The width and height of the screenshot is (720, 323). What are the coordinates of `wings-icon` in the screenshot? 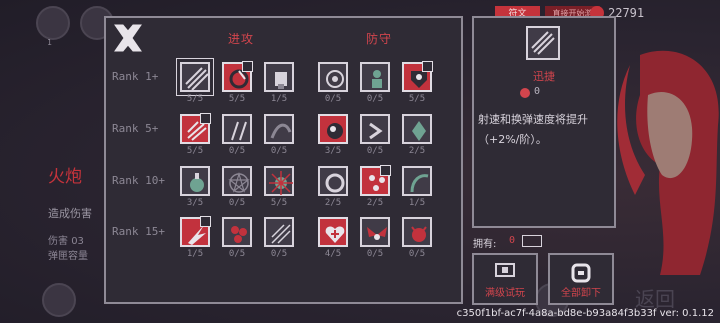 It's located at (377, 233).